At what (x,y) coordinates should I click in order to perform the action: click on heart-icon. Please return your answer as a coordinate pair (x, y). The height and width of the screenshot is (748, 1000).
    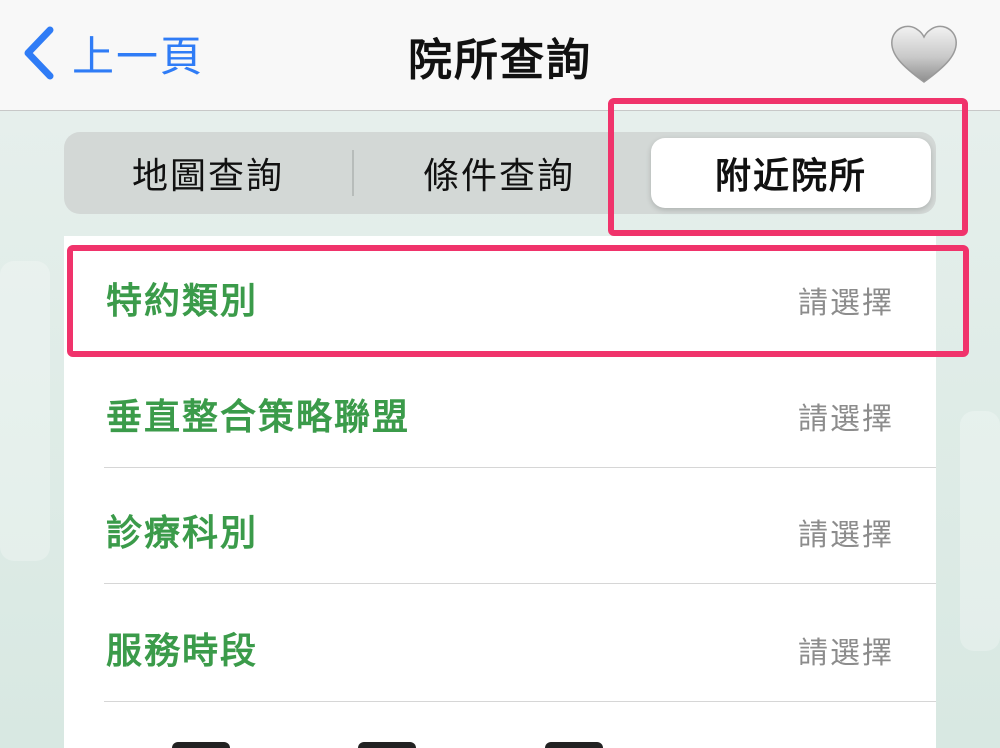
    Looking at the image, I should click on (924, 54).